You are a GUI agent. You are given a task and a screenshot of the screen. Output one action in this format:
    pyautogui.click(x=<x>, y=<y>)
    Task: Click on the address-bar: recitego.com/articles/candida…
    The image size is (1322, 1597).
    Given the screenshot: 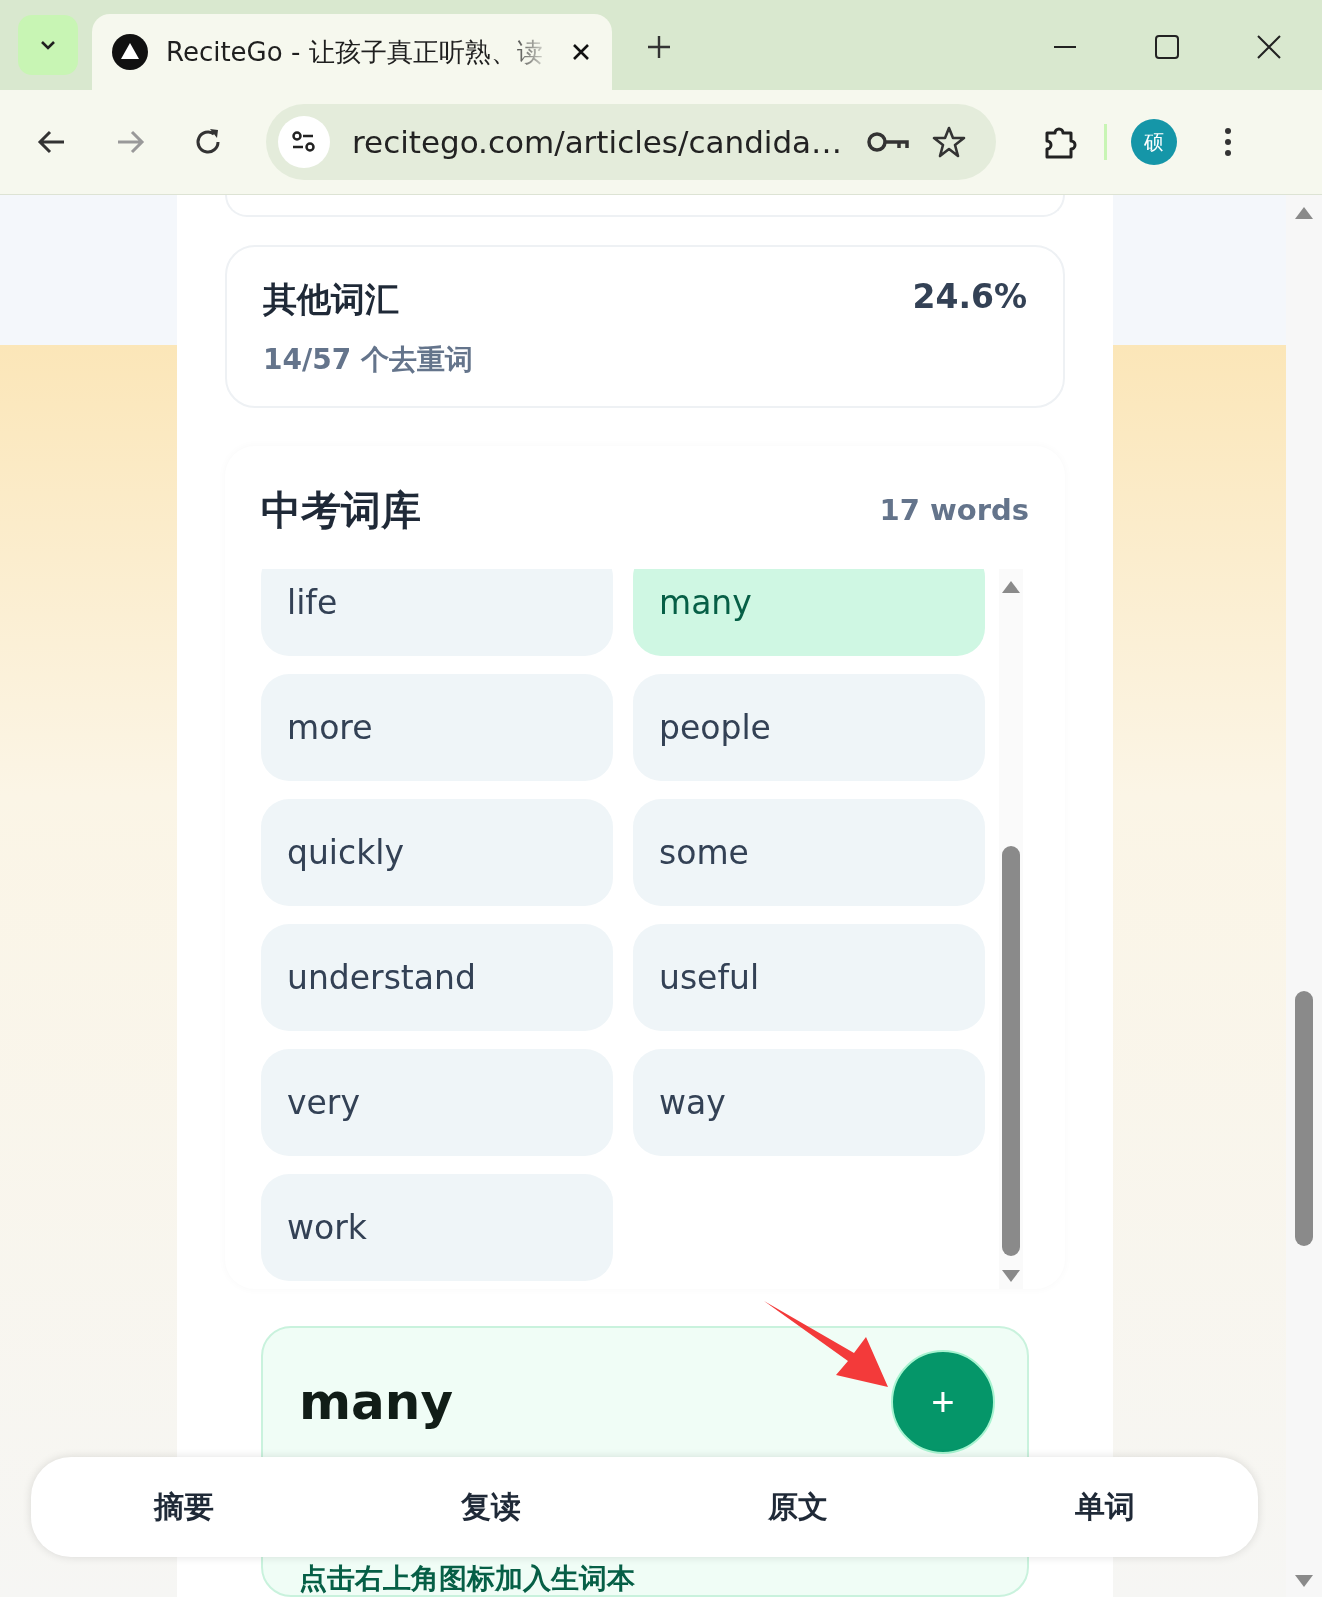 What is the action you would take?
    pyautogui.click(x=631, y=142)
    